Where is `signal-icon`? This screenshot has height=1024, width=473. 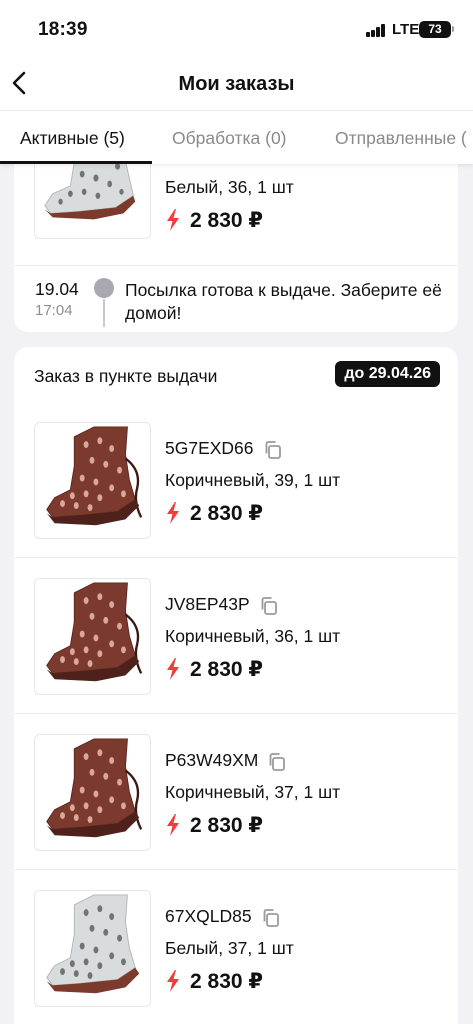 signal-icon is located at coordinates (376, 30).